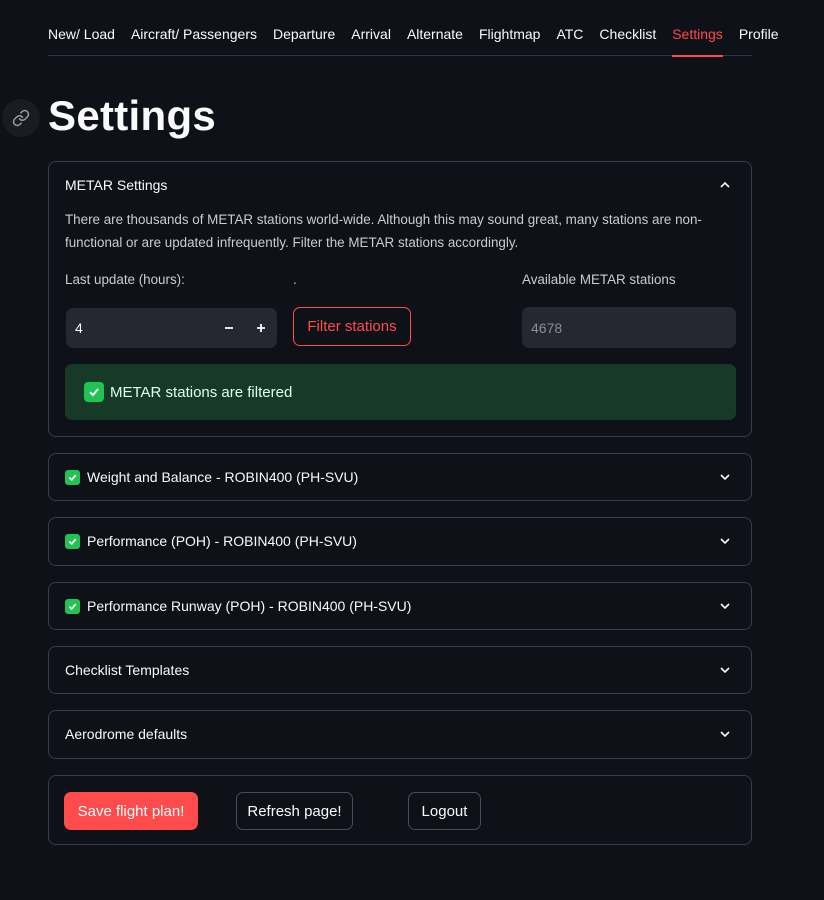  I want to click on tab-checklist: Checklist, so click(627, 37).